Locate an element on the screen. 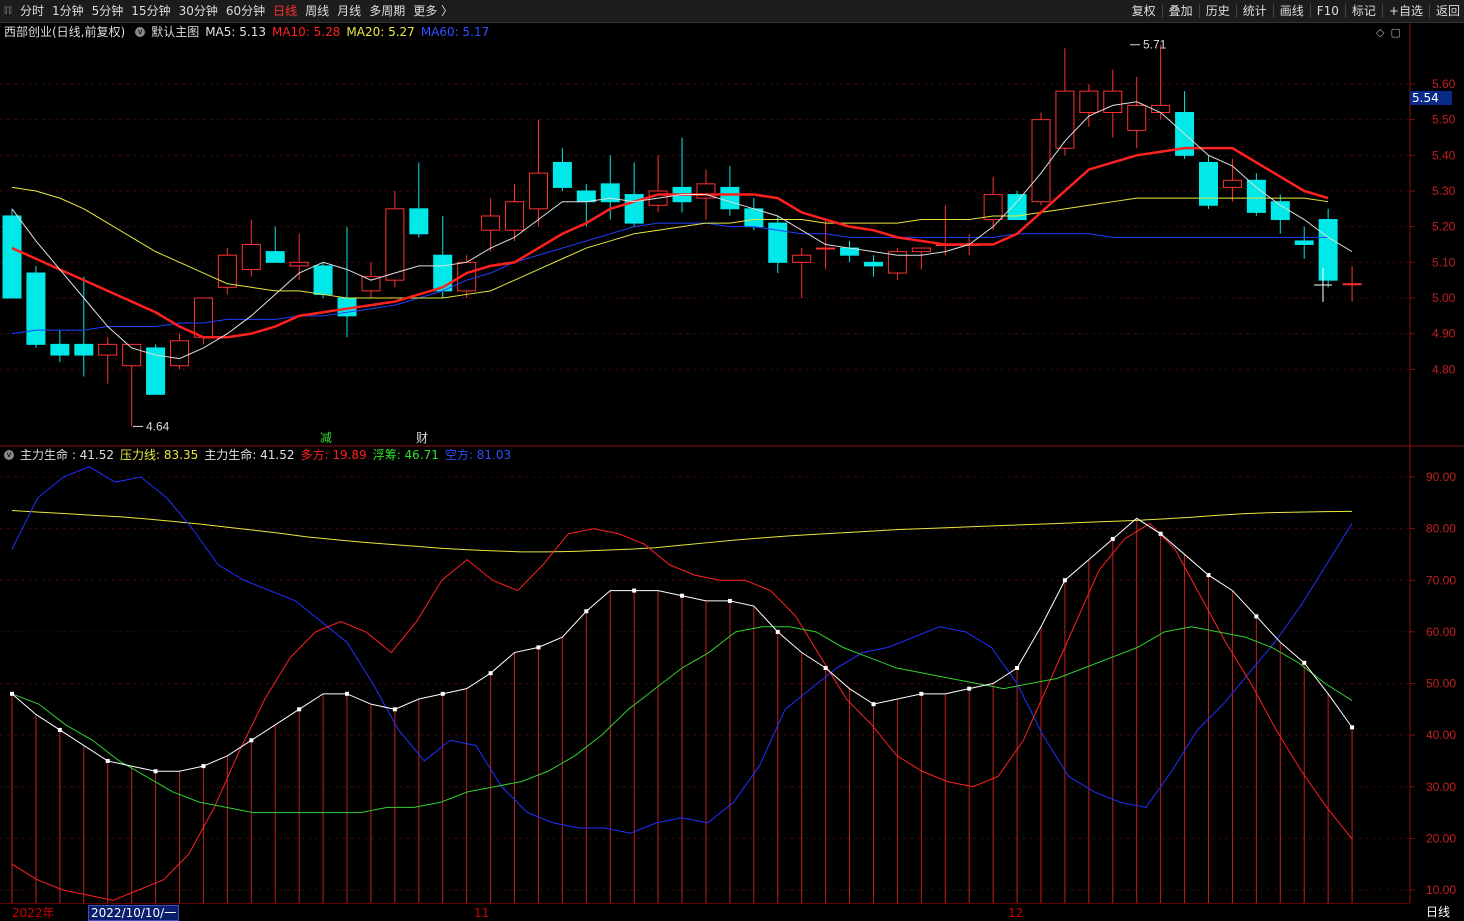 This screenshot has width=1464, height=921. indicator-tick-label: 80.00 is located at coordinates (1441, 529).